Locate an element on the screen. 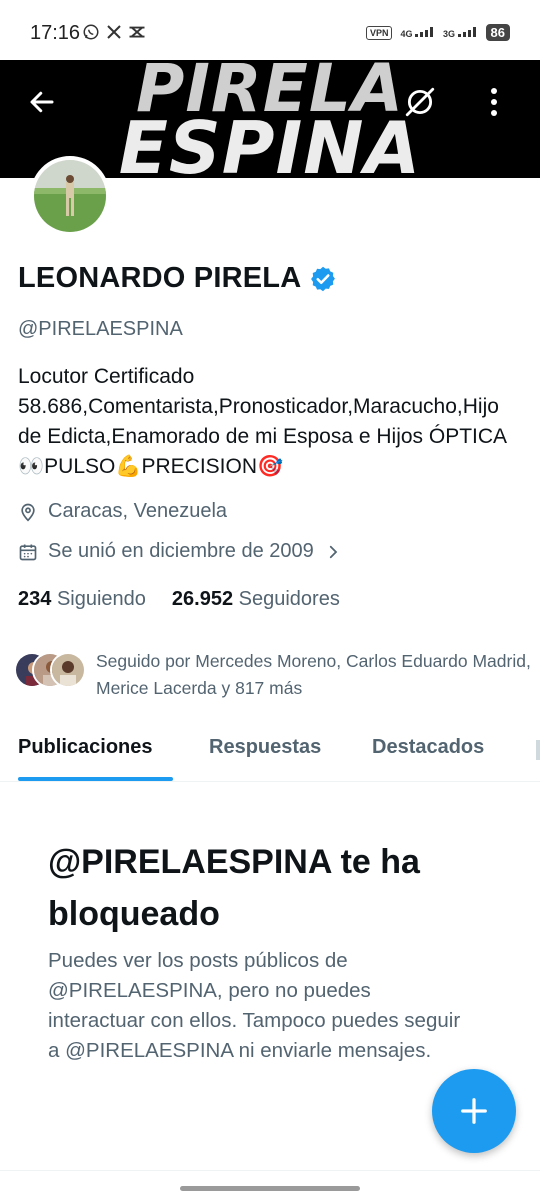 This screenshot has height=1200, width=540. status-bar: 17:16 VPN 4G 3G 86 is located at coordinates (270, 30).